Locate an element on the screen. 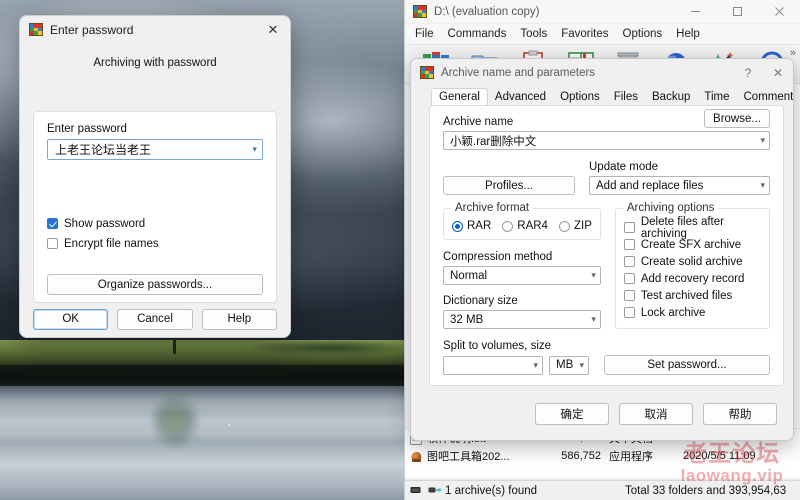 The height and width of the screenshot is (500, 800). winrar-title-bar: D:\ (evaluation copy) is located at coordinates (602, 12).